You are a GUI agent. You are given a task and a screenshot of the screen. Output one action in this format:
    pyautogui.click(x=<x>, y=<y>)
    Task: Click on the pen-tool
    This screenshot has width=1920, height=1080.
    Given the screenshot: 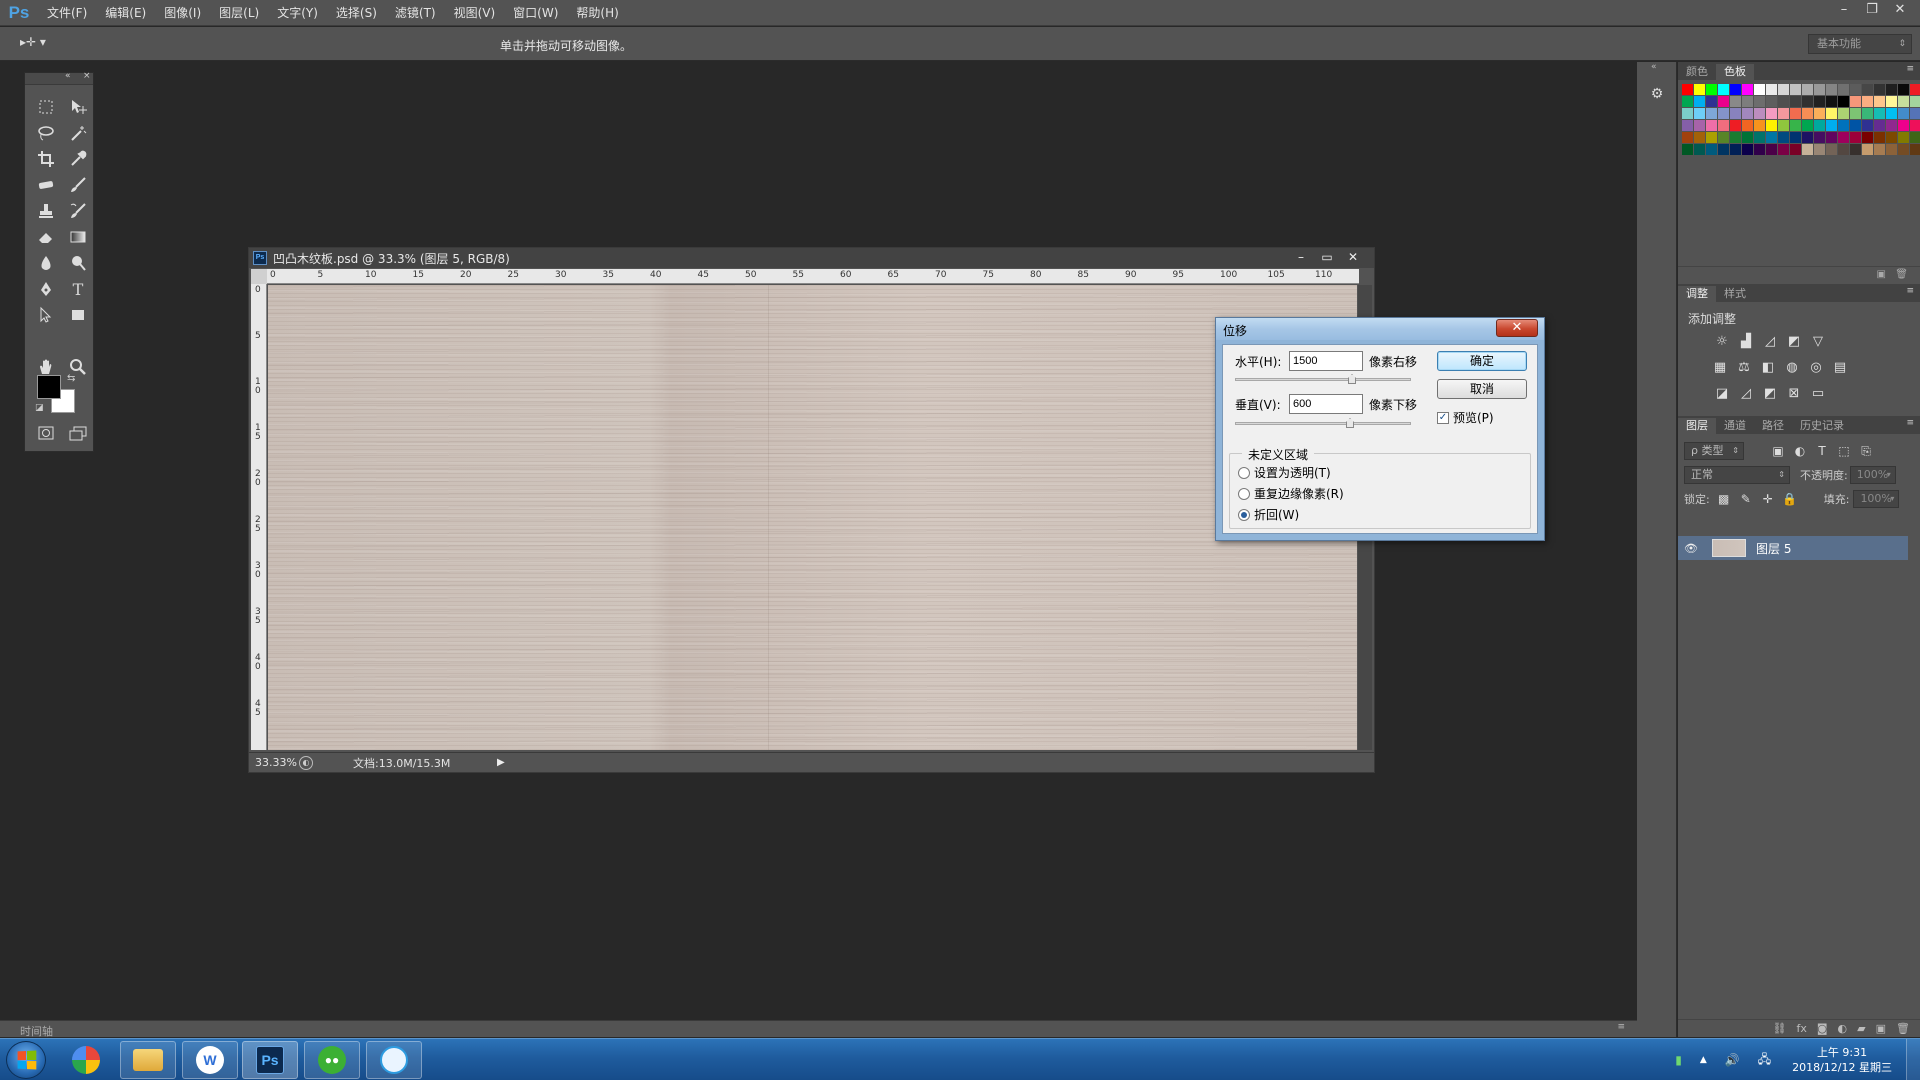 What is the action you would take?
    pyautogui.click(x=46, y=289)
    